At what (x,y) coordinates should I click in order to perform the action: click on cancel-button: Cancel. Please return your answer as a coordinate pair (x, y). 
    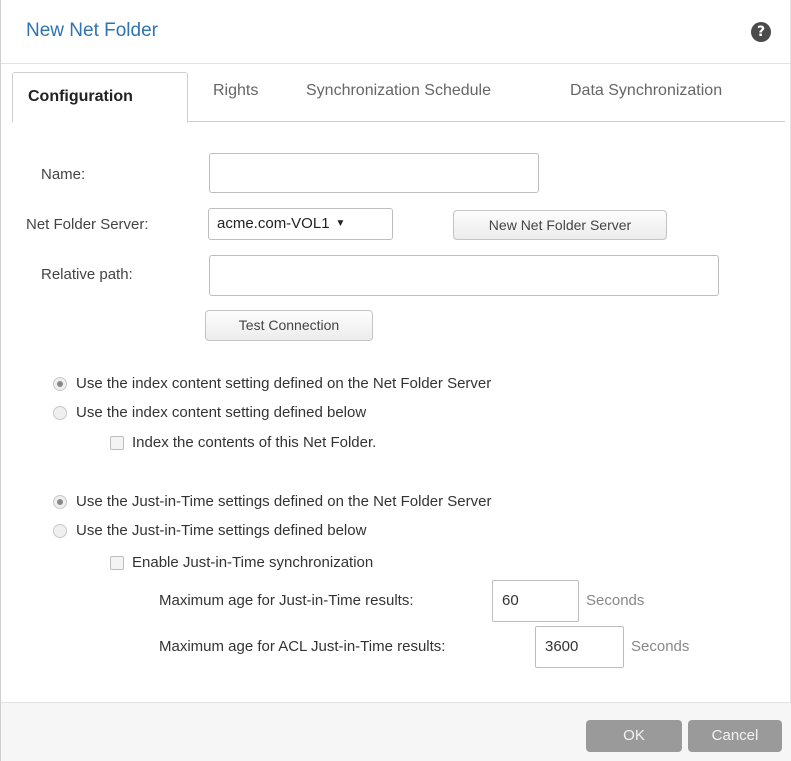
    Looking at the image, I should click on (735, 736).